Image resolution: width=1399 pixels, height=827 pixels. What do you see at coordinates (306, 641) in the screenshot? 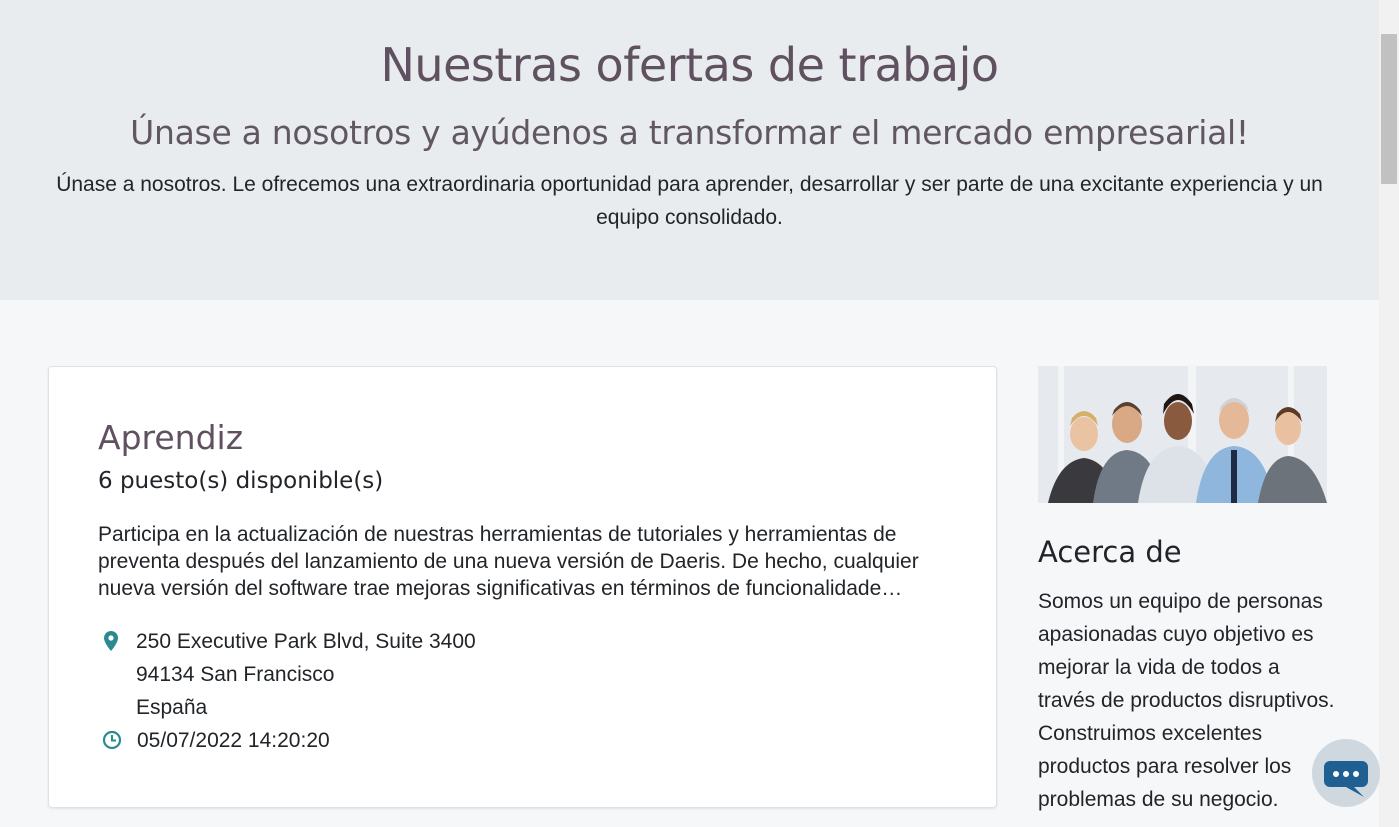
I see `address-line-1: 250 Executive Park Blvd, Suite 3400` at bounding box center [306, 641].